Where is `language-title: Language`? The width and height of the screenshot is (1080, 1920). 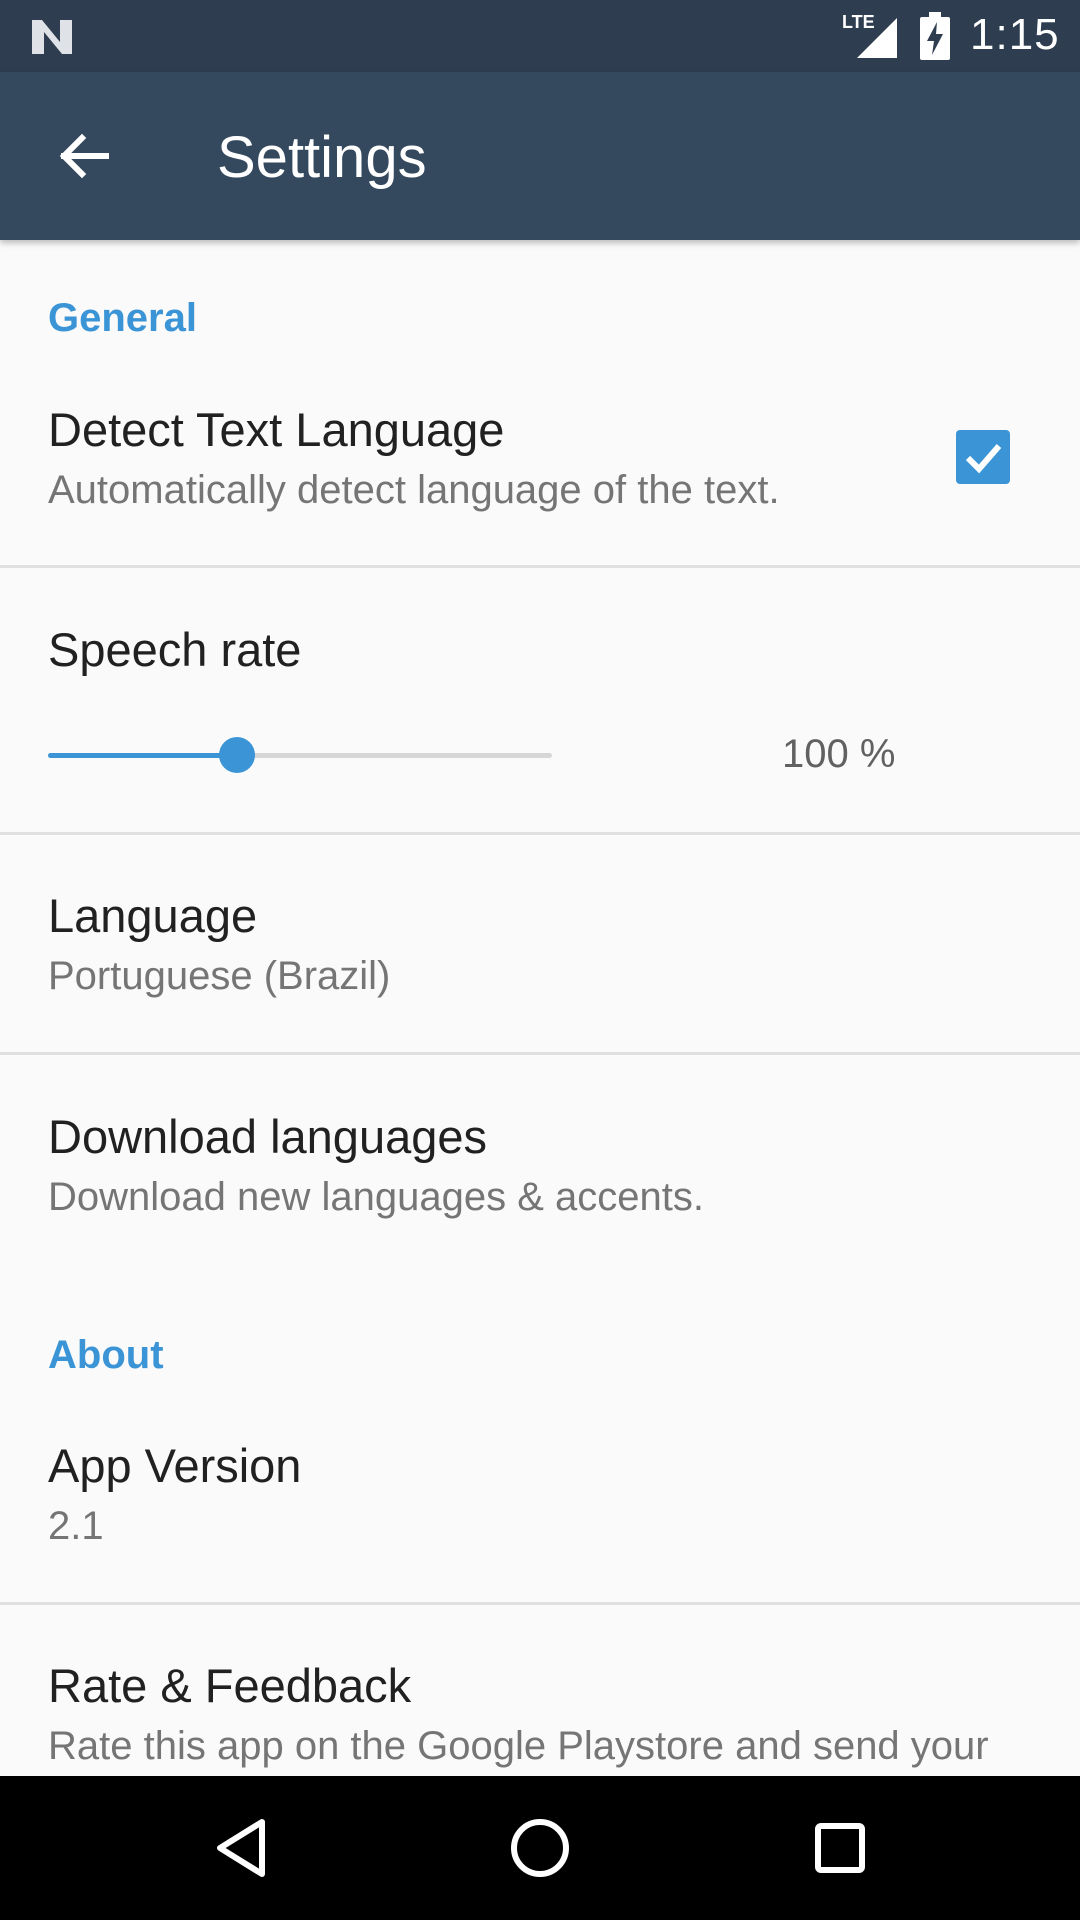 language-title: Language is located at coordinates (153, 915).